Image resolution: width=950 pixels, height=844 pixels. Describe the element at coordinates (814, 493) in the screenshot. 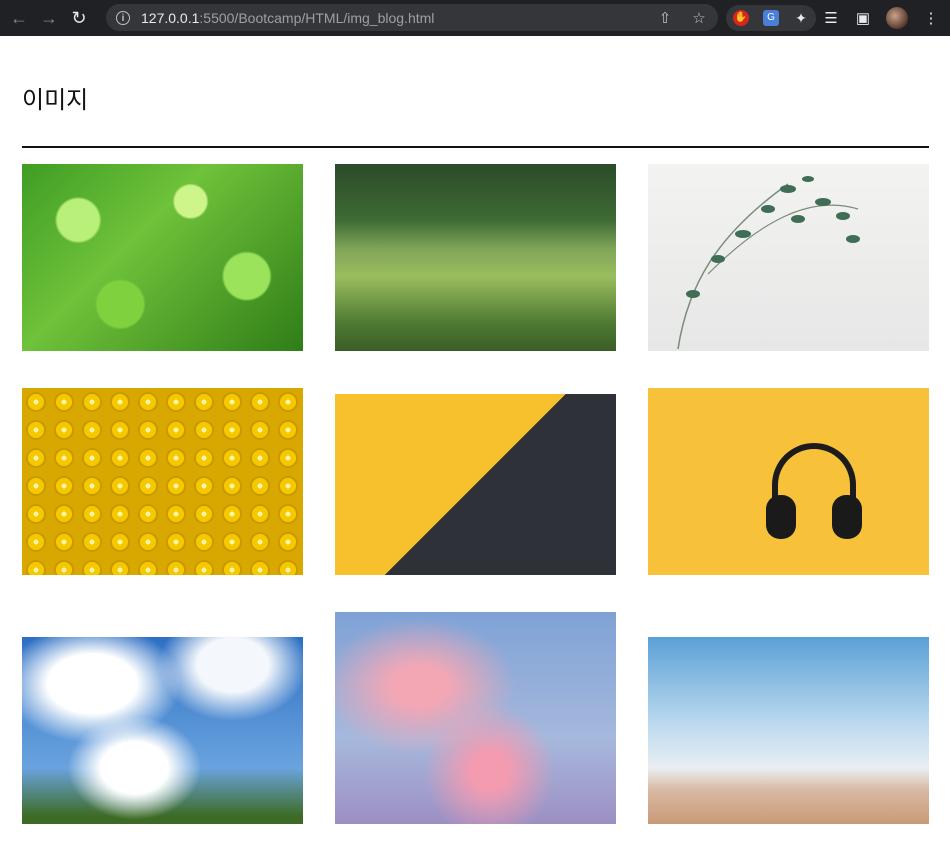

I see `headphones-icon` at that location.